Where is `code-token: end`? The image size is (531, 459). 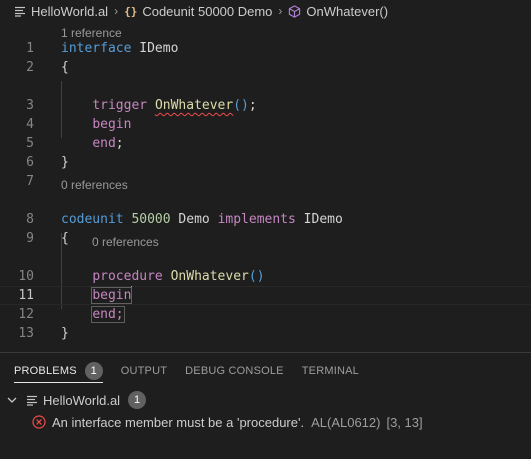
code-token: end is located at coordinates (104, 143).